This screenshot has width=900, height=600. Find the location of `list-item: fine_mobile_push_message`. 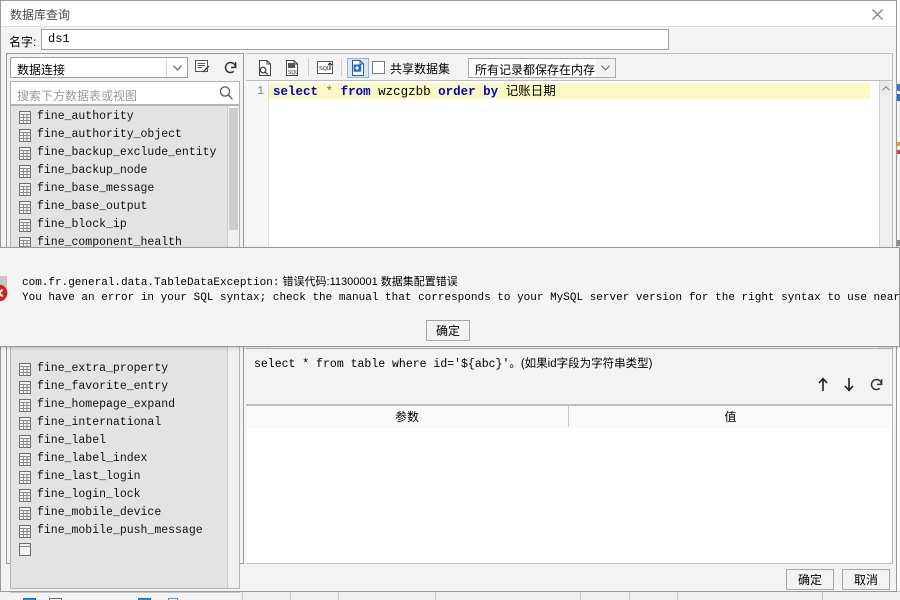

list-item: fine_mobile_push_message is located at coordinates (120, 531).